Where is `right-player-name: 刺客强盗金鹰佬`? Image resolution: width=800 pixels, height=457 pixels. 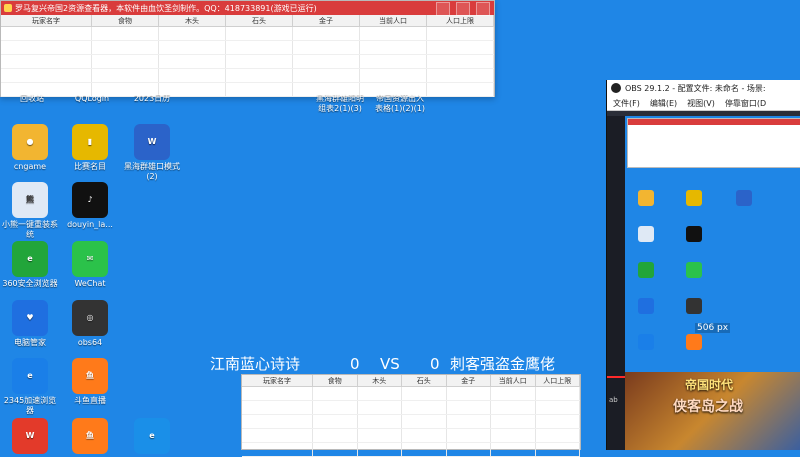 right-player-name: 刺客强盗金鹰佬 is located at coordinates (503, 364).